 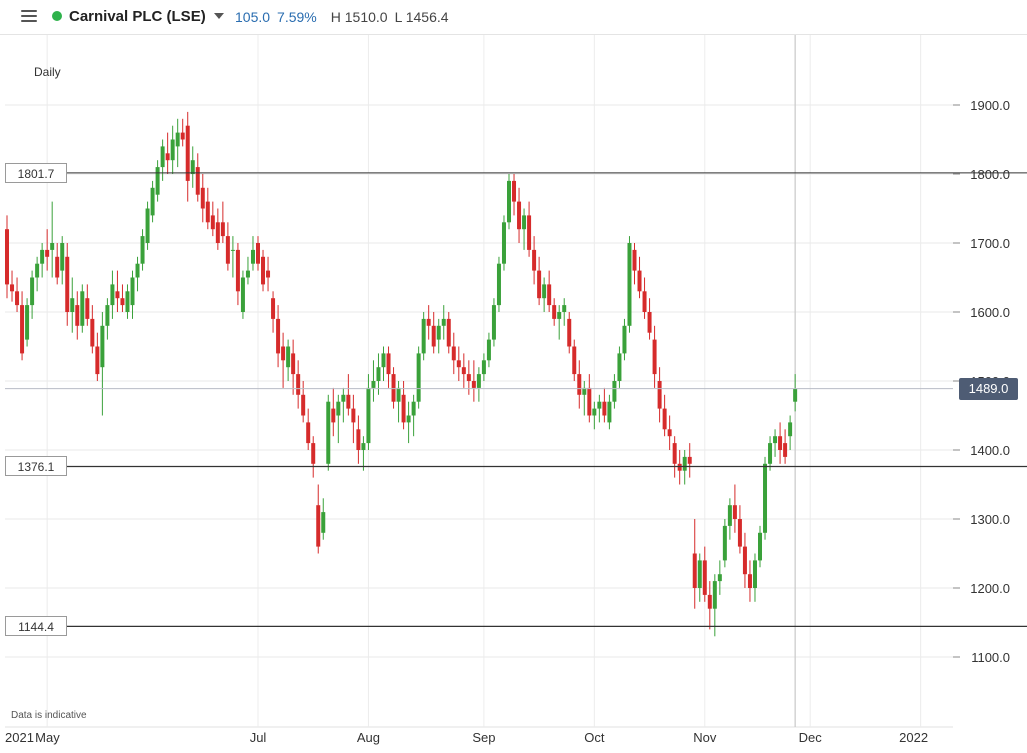 I want to click on chevron-down-icon, so click(x=219, y=16).